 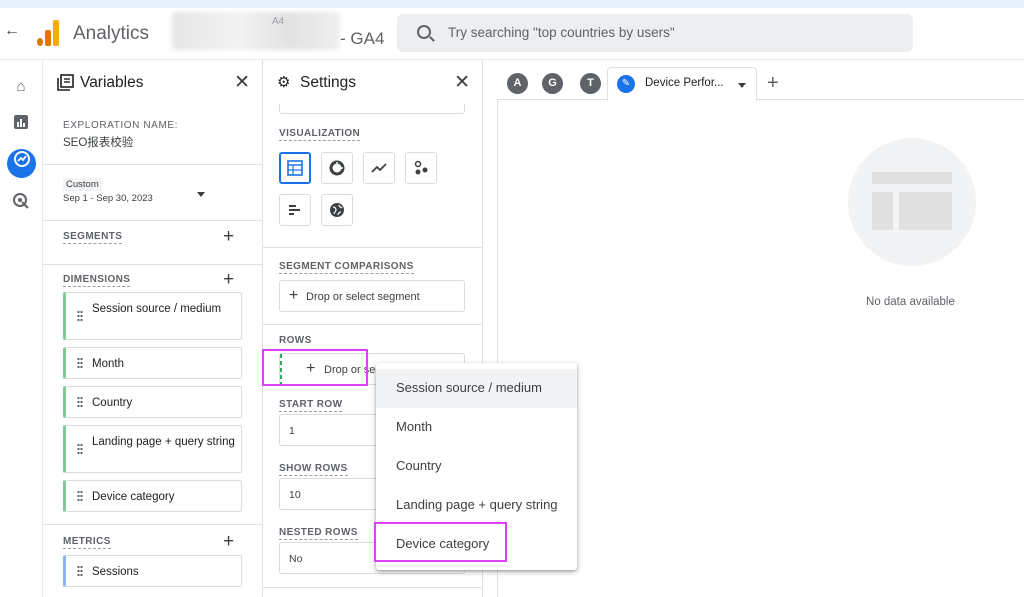 I want to click on segment-comparisons-label: SEGMENT COMPARISONS, so click(x=346, y=267).